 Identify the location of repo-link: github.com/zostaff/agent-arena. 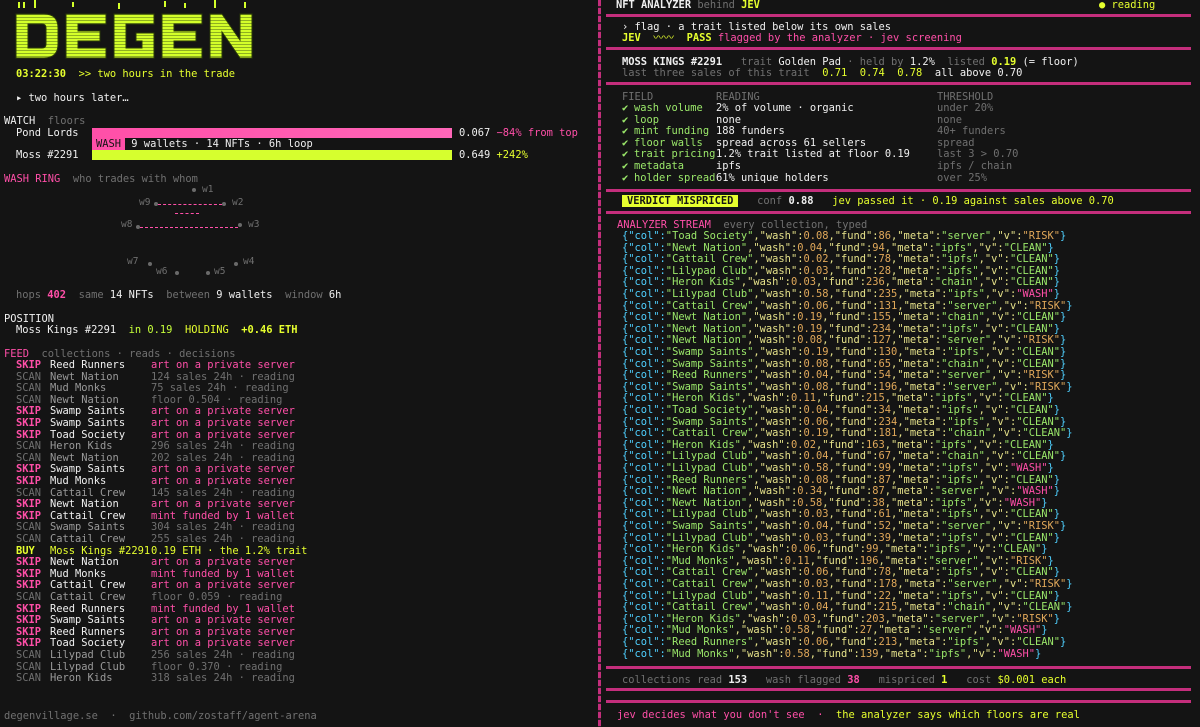
(223, 716).